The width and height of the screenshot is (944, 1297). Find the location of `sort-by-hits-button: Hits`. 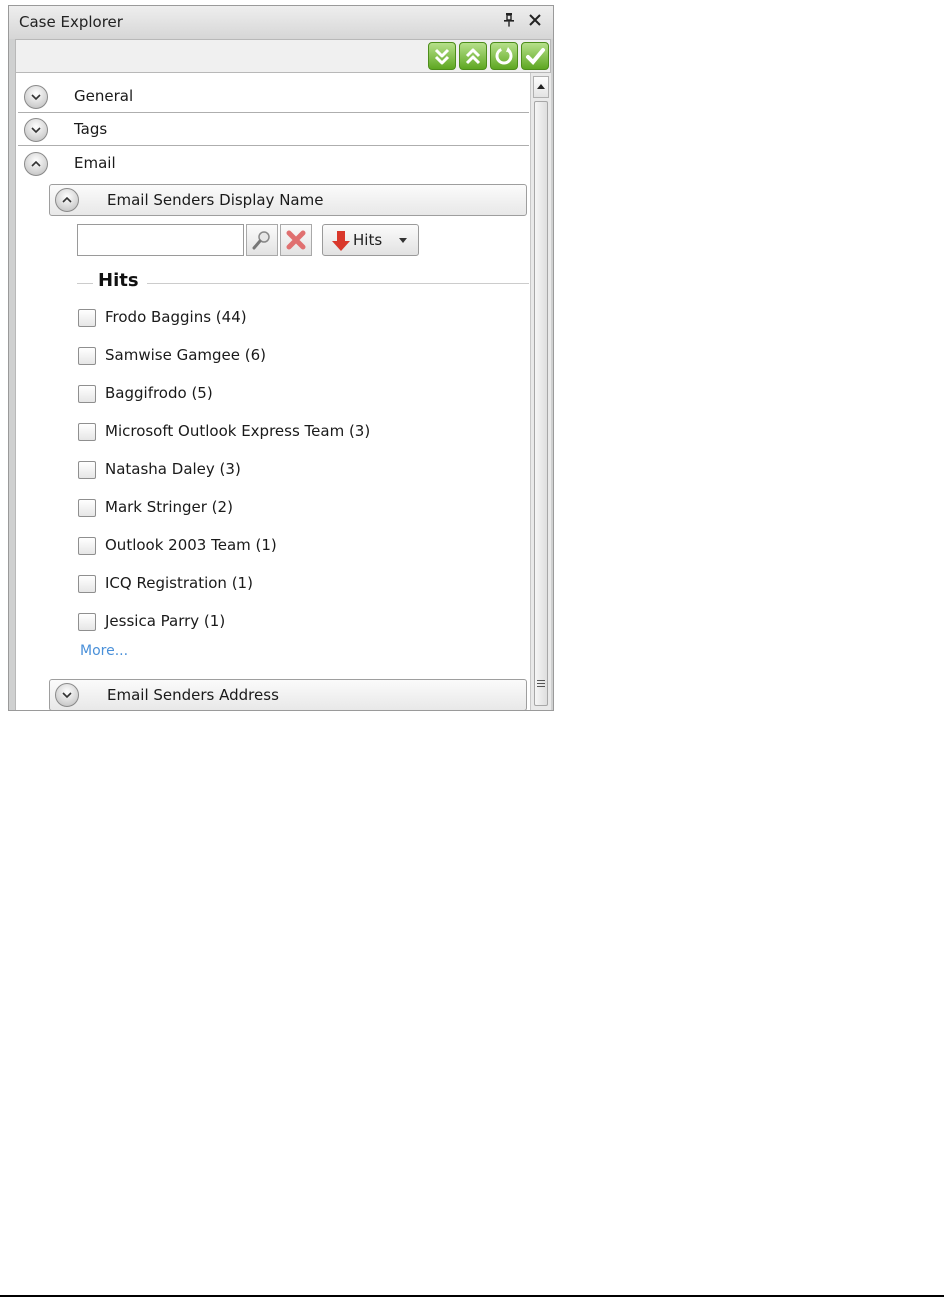

sort-by-hits-button: Hits is located at coordinates (370, 240).